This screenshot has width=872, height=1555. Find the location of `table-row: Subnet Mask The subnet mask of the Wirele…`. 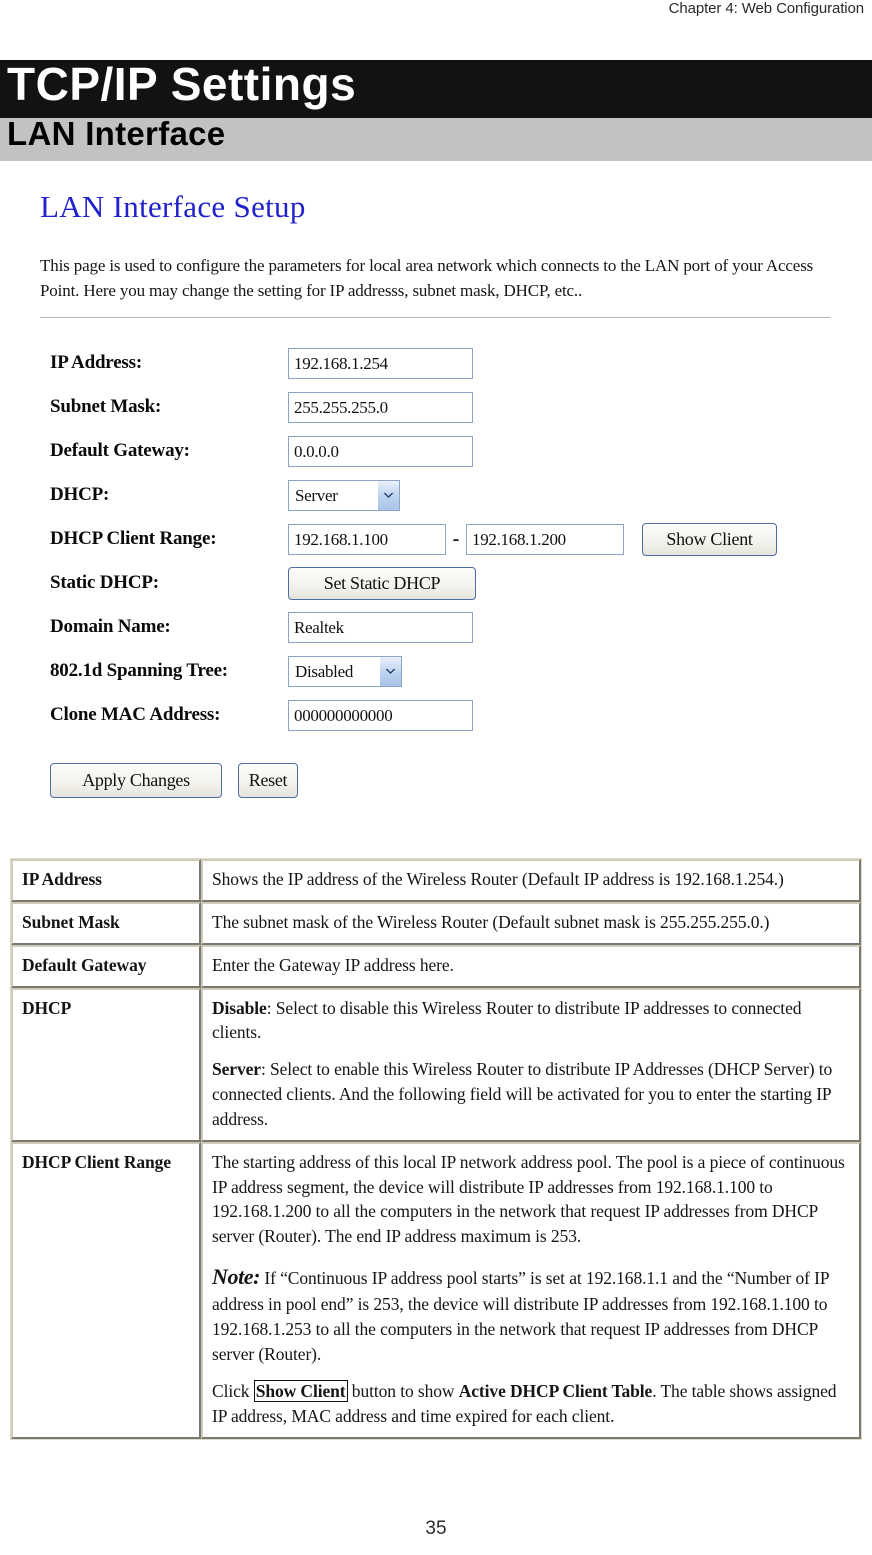

table-row: Subnet Mask The subnet mask of the Wirele… is located at coordinates (436, 923).